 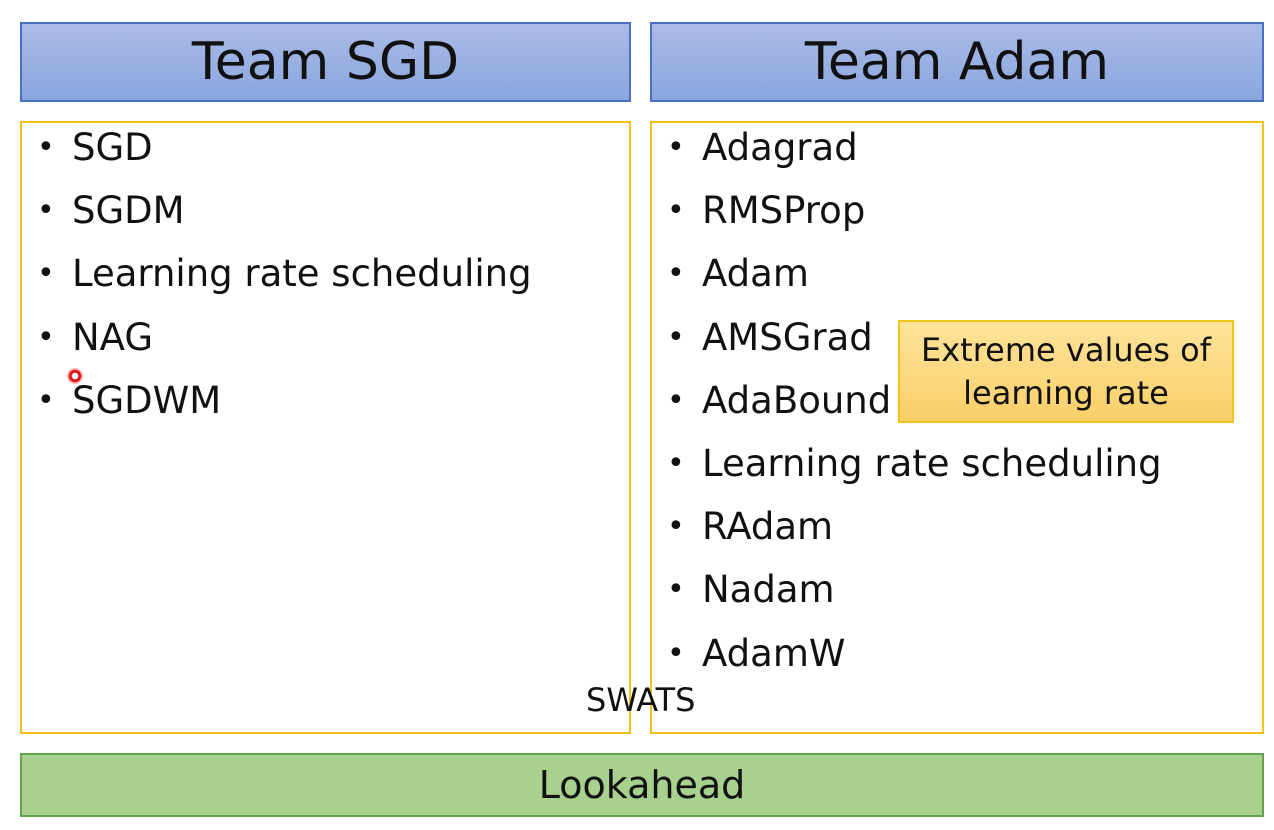 I want to click on laser-pointer-icon, so click(x=75, y=376).